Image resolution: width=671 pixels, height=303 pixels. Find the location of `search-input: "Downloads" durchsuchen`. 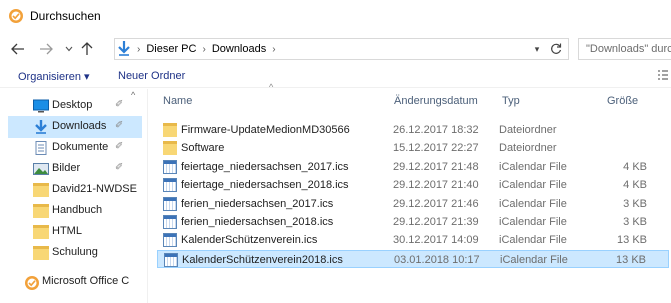

search-input: "Downloads" durchsuchen is located at coordinates (624, 49).